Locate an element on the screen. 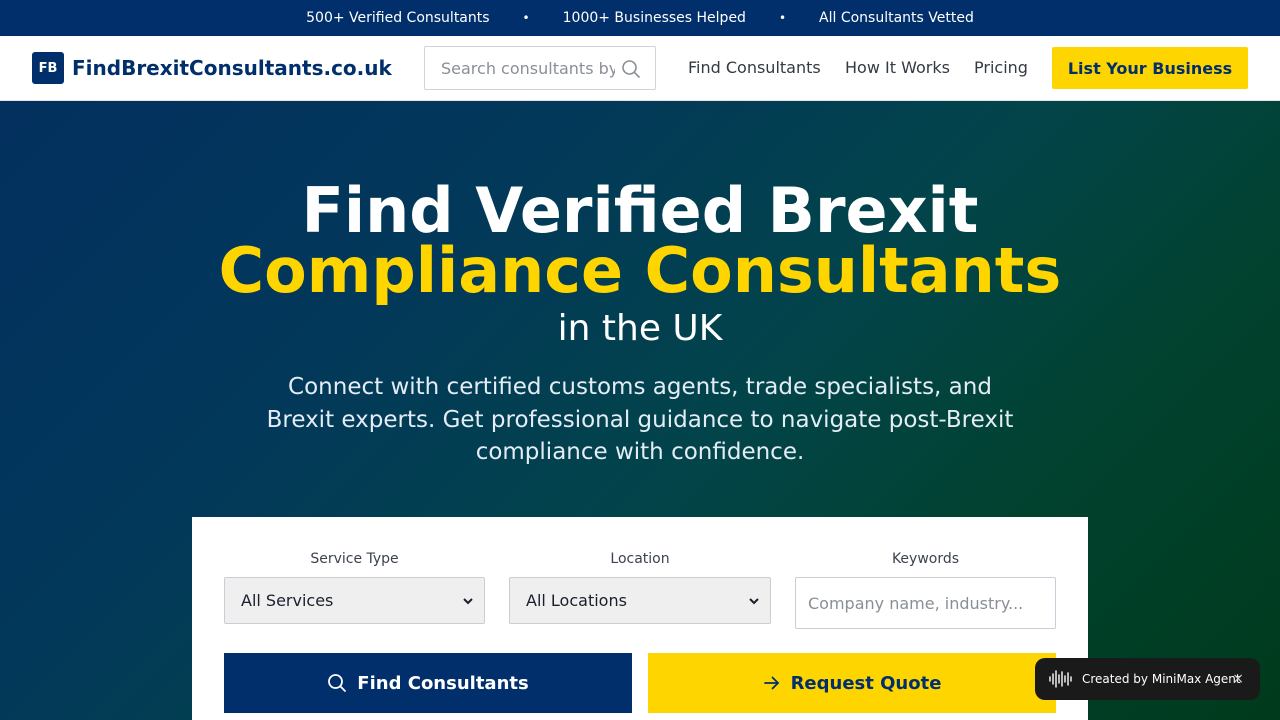  logo-text: FindBrexitConsultants.co.uk is located at coordinates (232, 68).